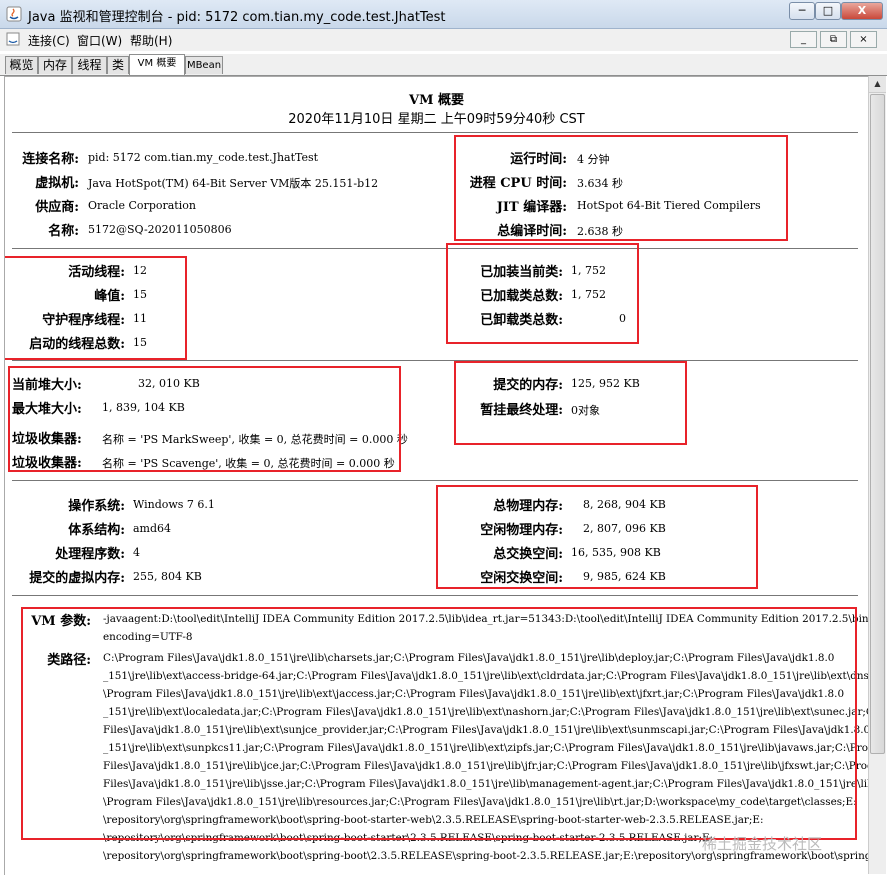 The height and width of the screenshot is (875, 887). What do you see at coordinates (863, 39) in the screenshot?
I see `inner-close-button: ×` at bounding box center [863, 39].